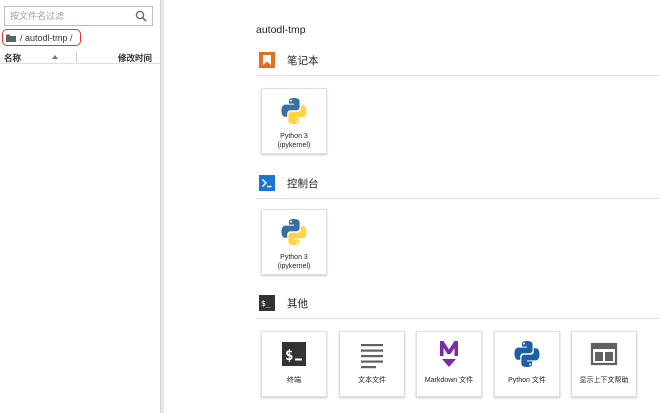 The image size is (660, 413). Describe the element at coordinates (76, 57) in the screenshot. I see `column-divider` at that location.